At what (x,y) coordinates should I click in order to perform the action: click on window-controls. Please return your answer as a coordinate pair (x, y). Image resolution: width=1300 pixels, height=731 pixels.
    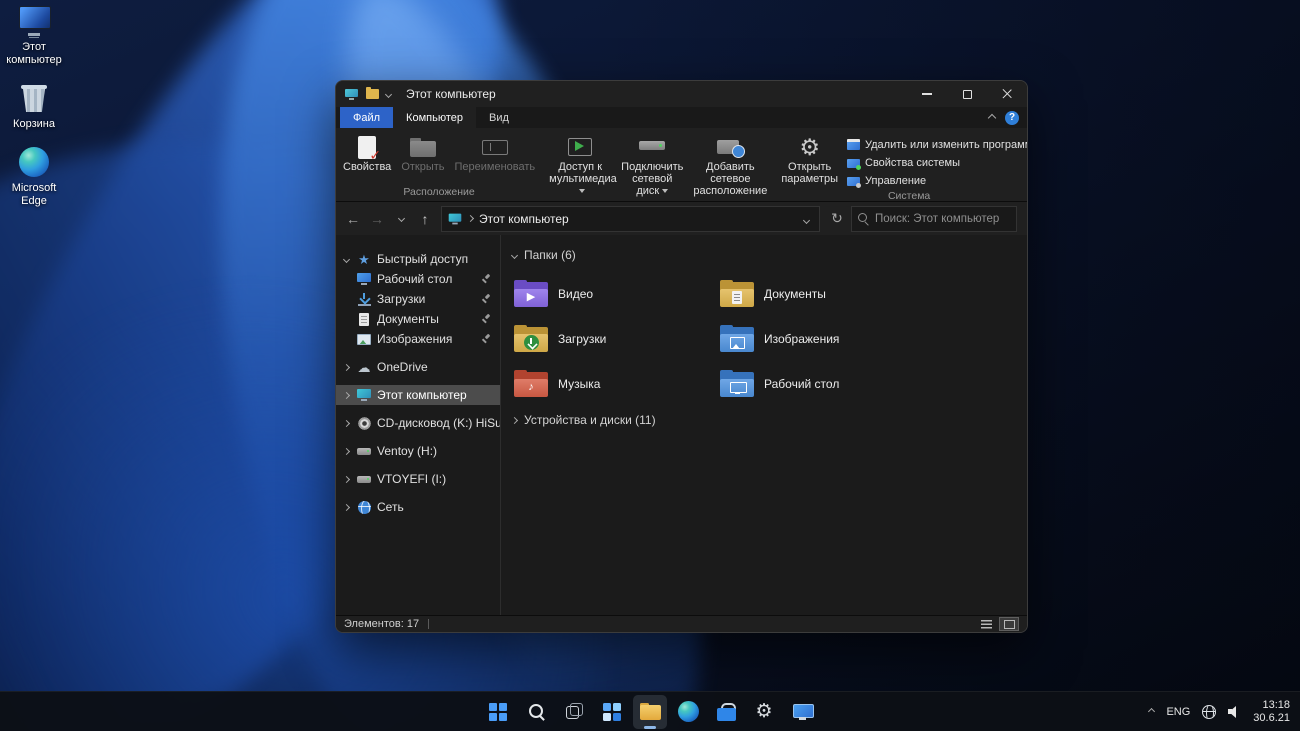
    Looking at the image, I should click on (967, 94).